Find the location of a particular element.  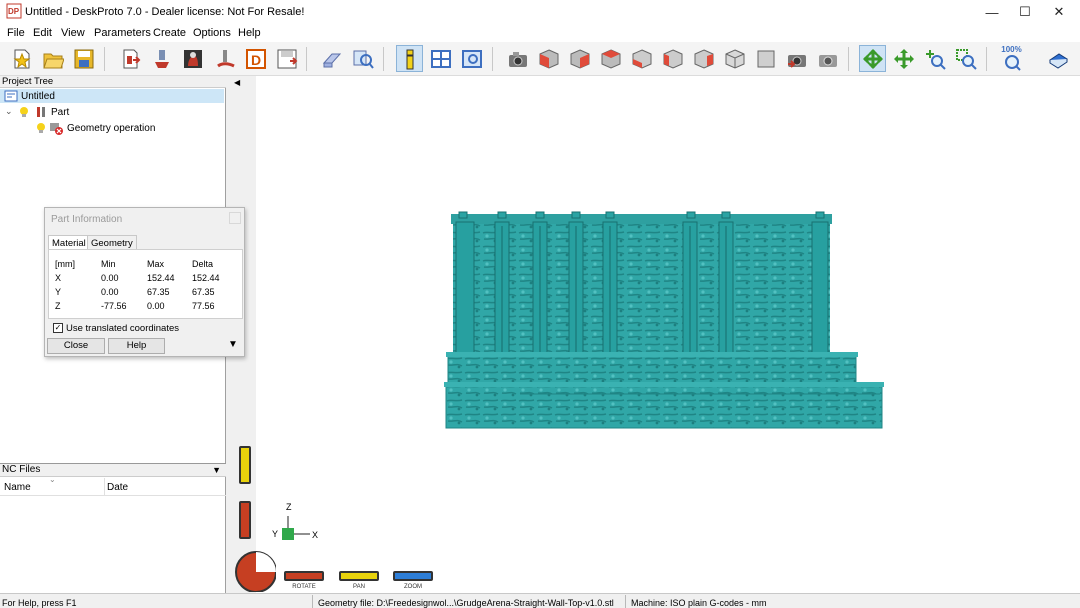

axis-y-label: Y is located at coordinates (275, 534).